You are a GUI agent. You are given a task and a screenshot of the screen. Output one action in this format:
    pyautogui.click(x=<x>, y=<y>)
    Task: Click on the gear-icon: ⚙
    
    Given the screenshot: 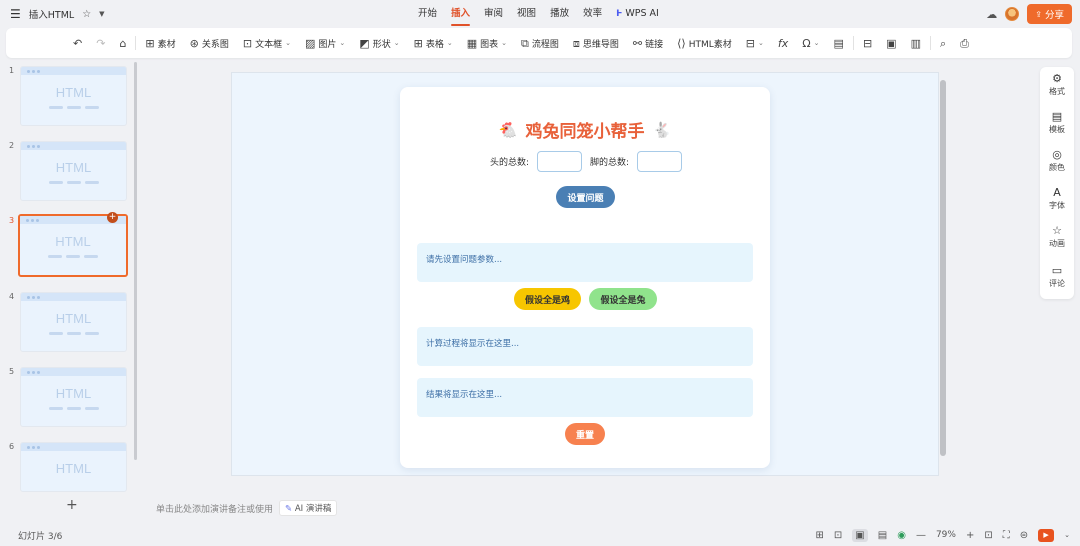 What is the action you would take?
    pyautogui.click(x=1057, y=78)
    